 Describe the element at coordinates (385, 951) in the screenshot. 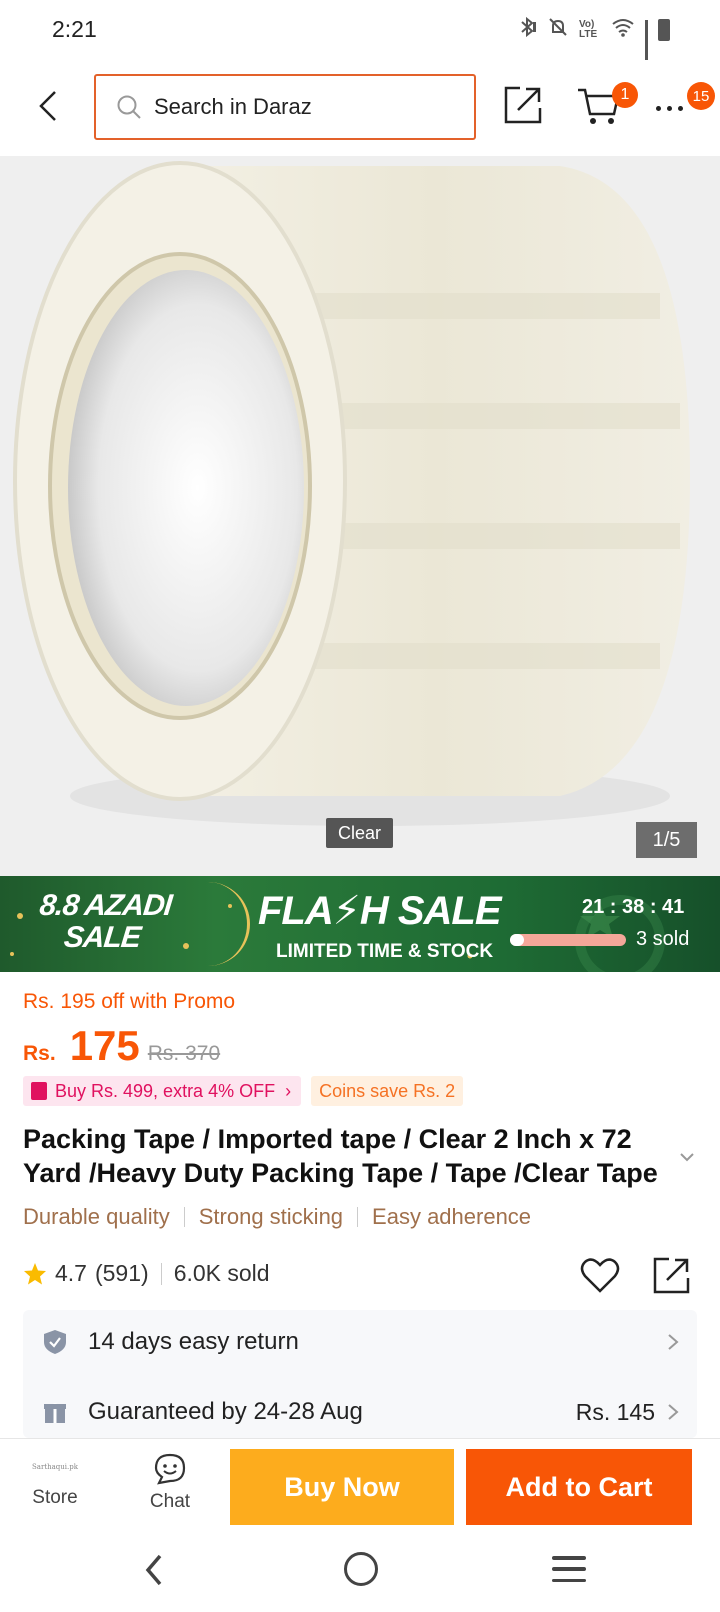

I see `flash-sale-subtitle: LIMITED TIME & STOCK` at that location.